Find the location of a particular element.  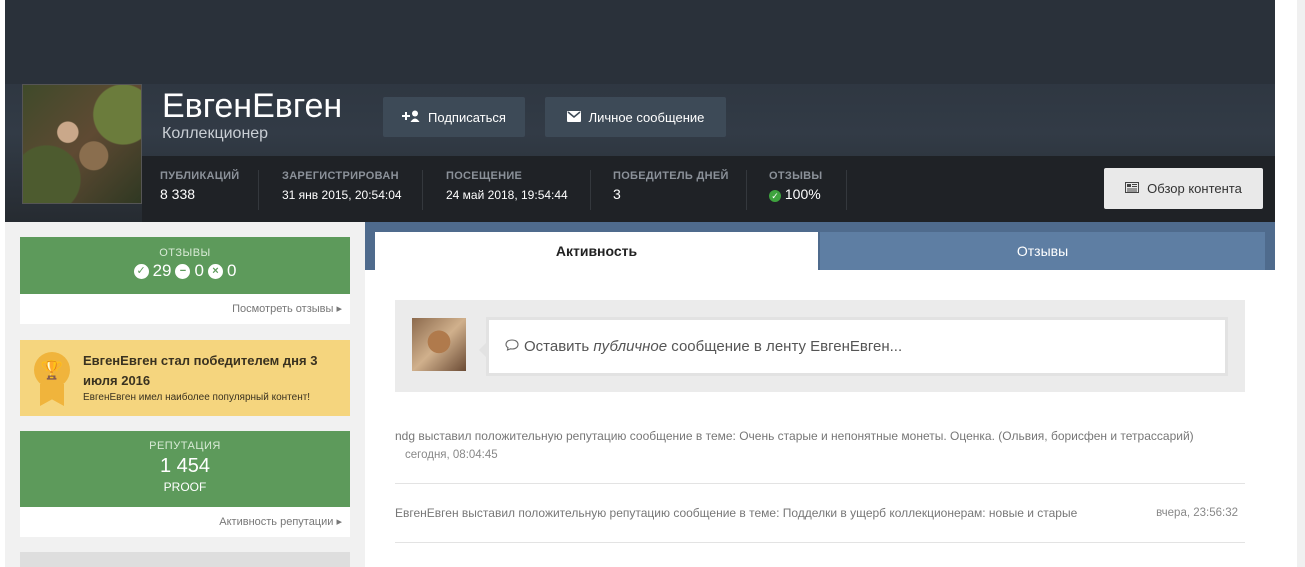

status-placeholder-before: Оставить is located at coordinates (559, 346).